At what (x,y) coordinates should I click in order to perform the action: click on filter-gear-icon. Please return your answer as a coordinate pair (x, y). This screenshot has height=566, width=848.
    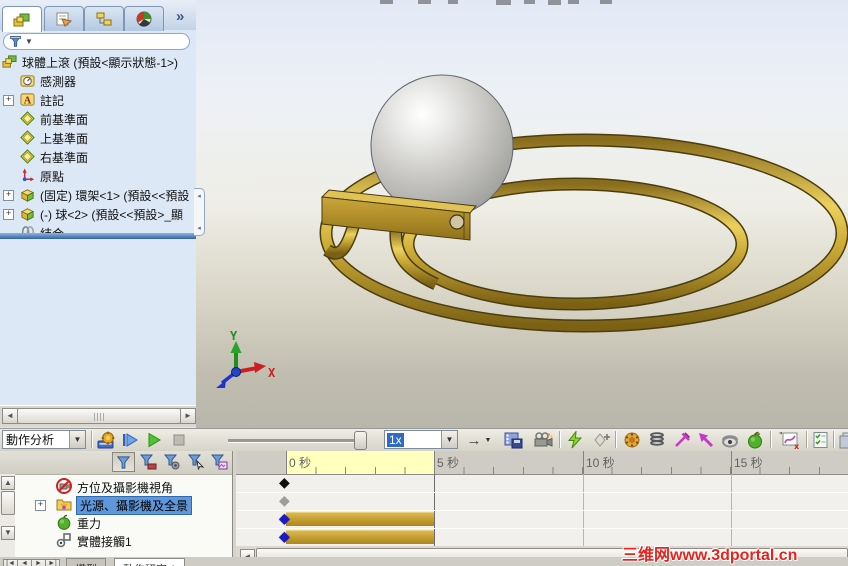
    Looking at the image, I should click on (172, 462).